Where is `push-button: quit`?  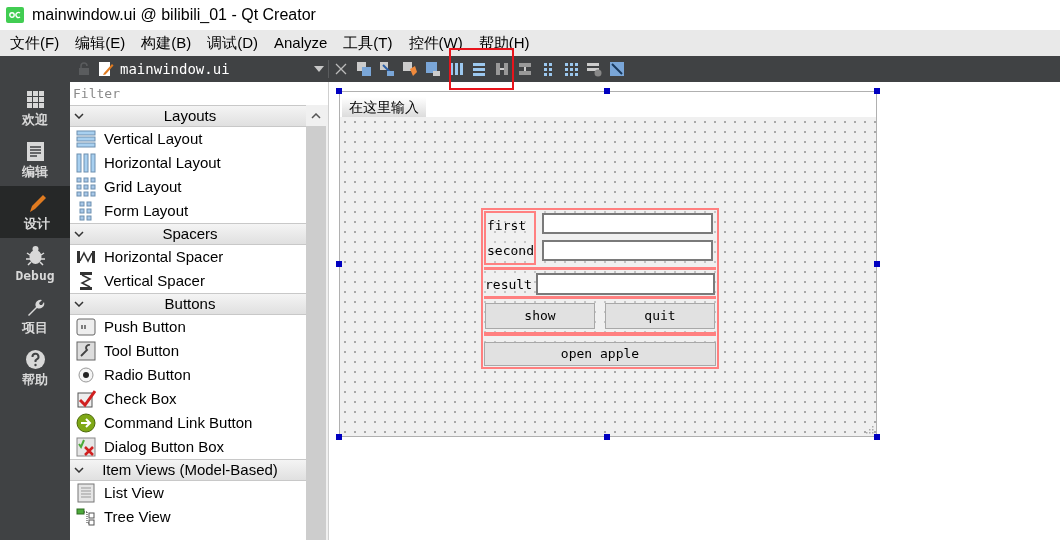 push-button: quit is located at coordinates (660, 315).